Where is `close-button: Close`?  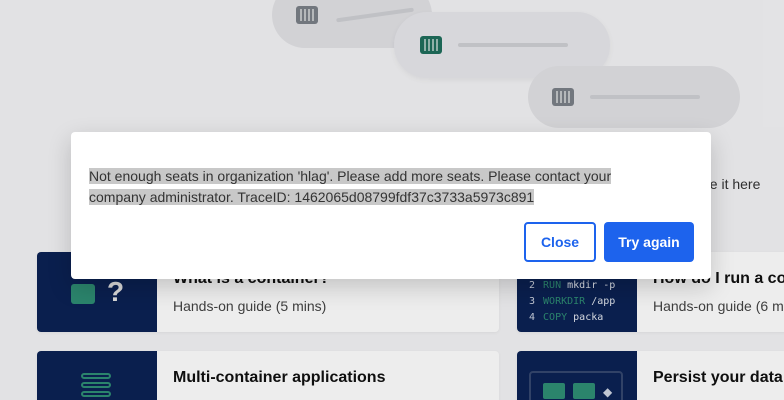 close-button: Close is located at coordinates (560, 242).